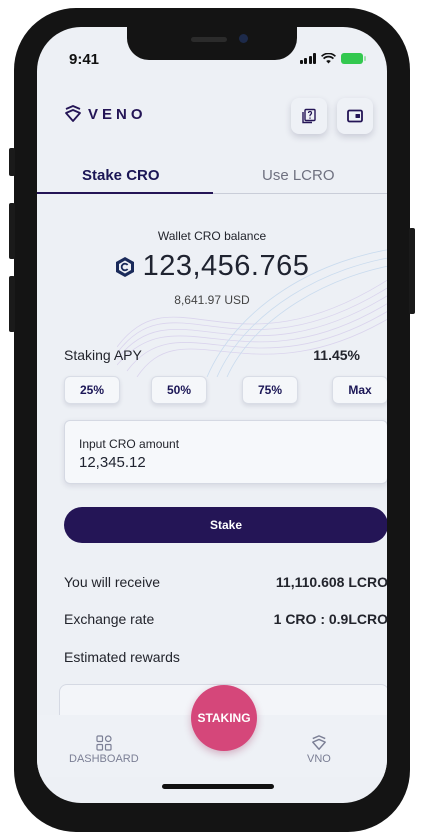  What do you see at coordinates (412, 271) in the screenshot?
I see `power-button` at bounding box center [412, 271].